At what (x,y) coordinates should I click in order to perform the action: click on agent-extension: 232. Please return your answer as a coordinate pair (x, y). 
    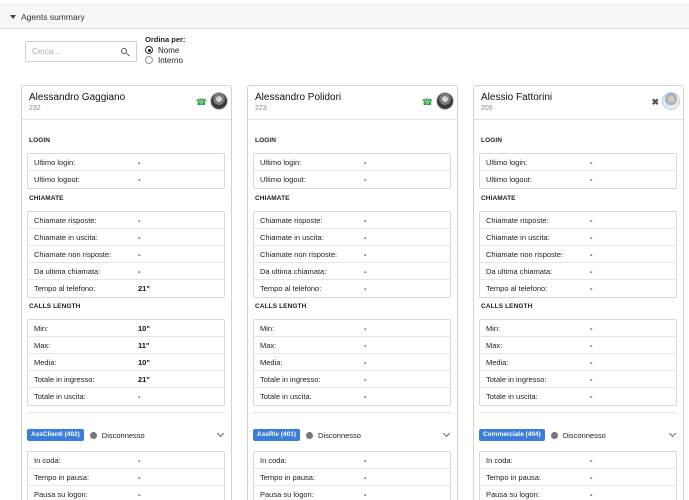
    Looking at the image, I should click on (35, 108).